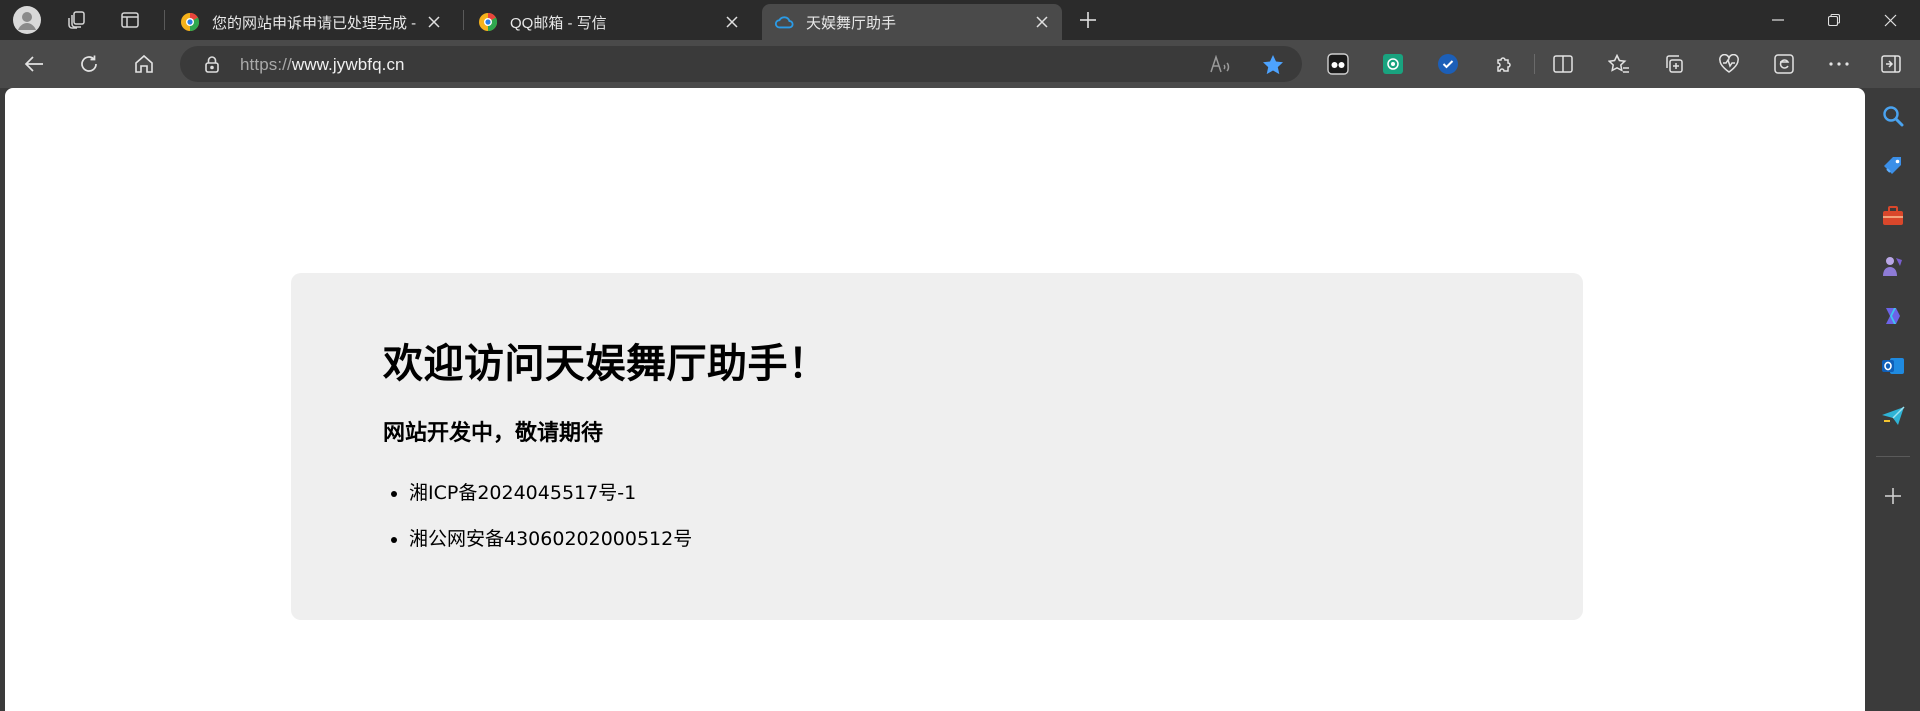 Image resolution: width=1920 pixels, height=711 pixels. Describe the element at coordinates (1273, 64) in the screenshot. I see `favorite-star-icon` at that location.